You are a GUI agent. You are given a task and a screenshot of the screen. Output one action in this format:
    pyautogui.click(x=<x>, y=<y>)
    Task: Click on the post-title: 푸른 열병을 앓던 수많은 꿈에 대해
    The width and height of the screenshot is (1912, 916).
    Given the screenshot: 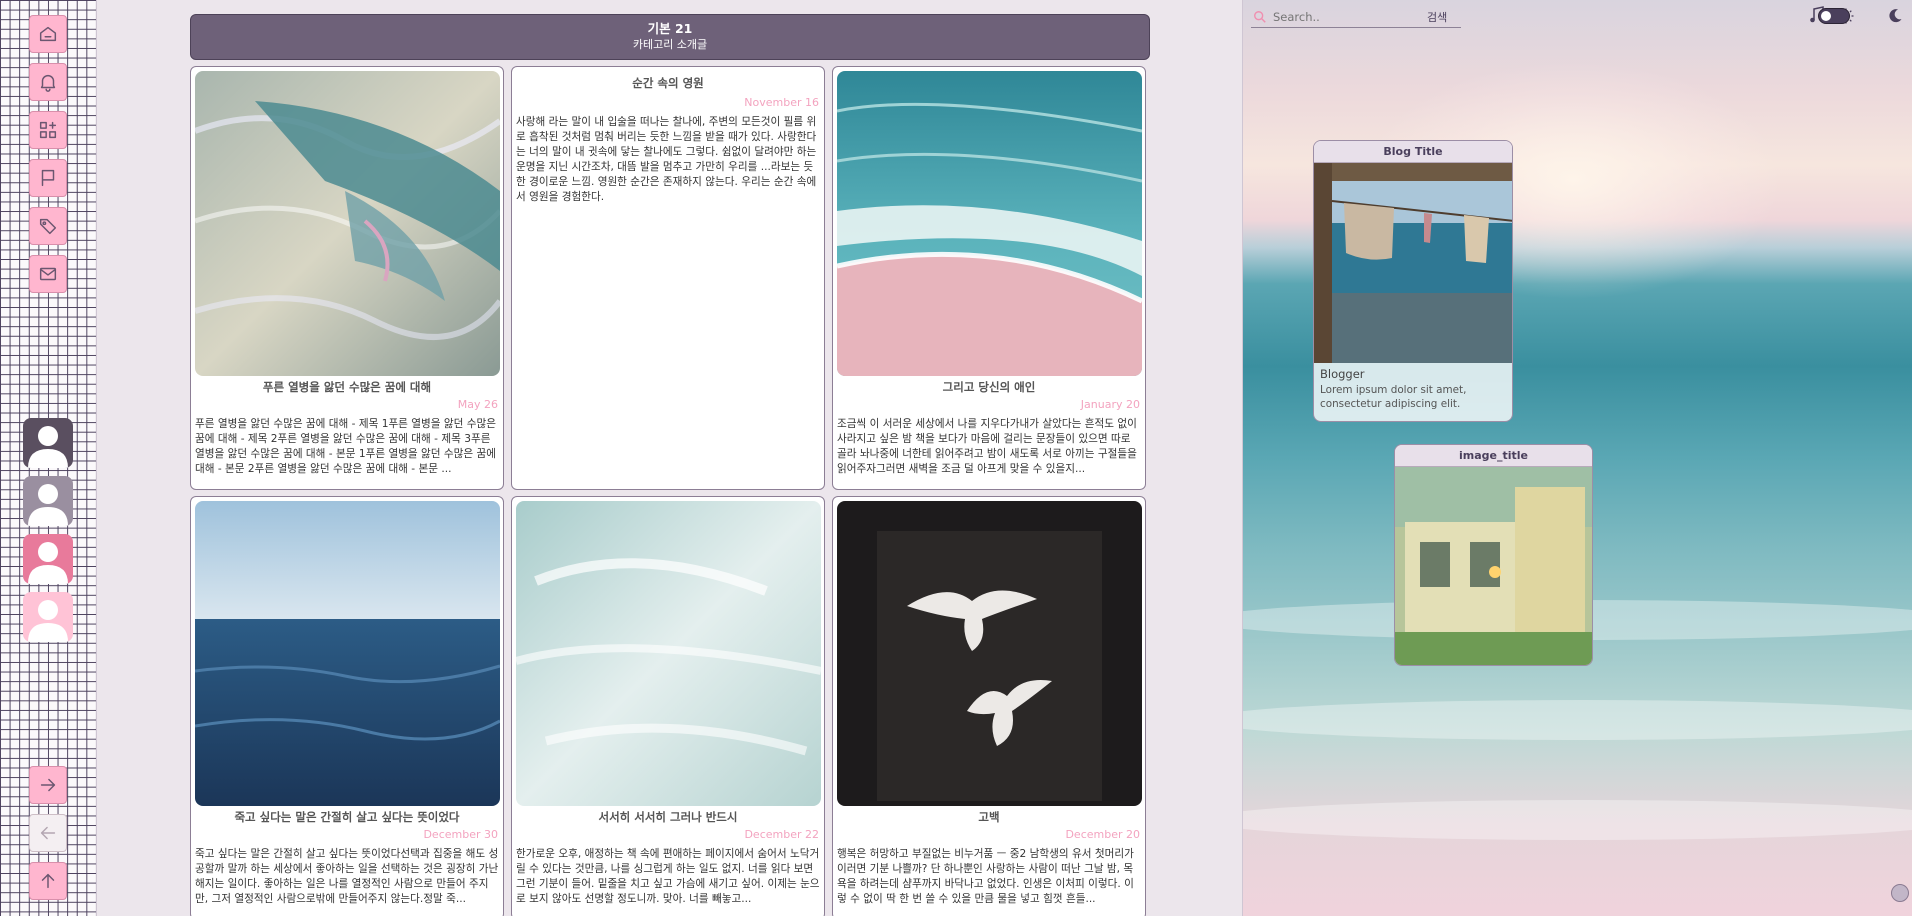 What is the action you would take?
    pyautogui.click(x=347, y=387)
    